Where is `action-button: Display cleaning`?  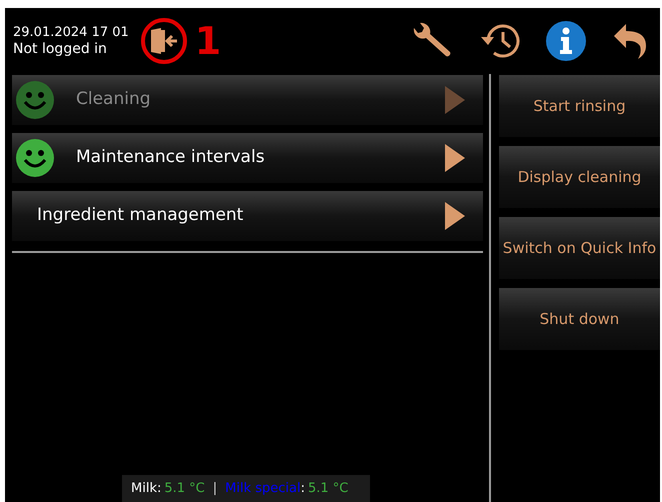 action-button: Display cleaning is located at coordinates (579, 177).